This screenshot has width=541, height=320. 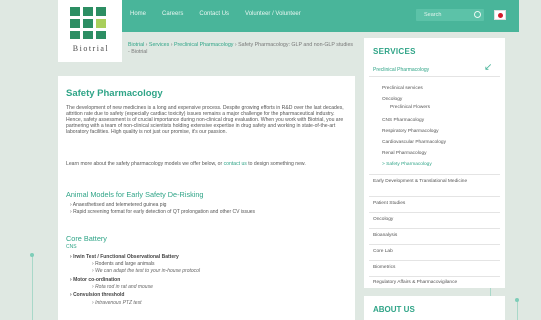 I want to click on list-item: › Rodents and large animals, so click(x=123, y=264).